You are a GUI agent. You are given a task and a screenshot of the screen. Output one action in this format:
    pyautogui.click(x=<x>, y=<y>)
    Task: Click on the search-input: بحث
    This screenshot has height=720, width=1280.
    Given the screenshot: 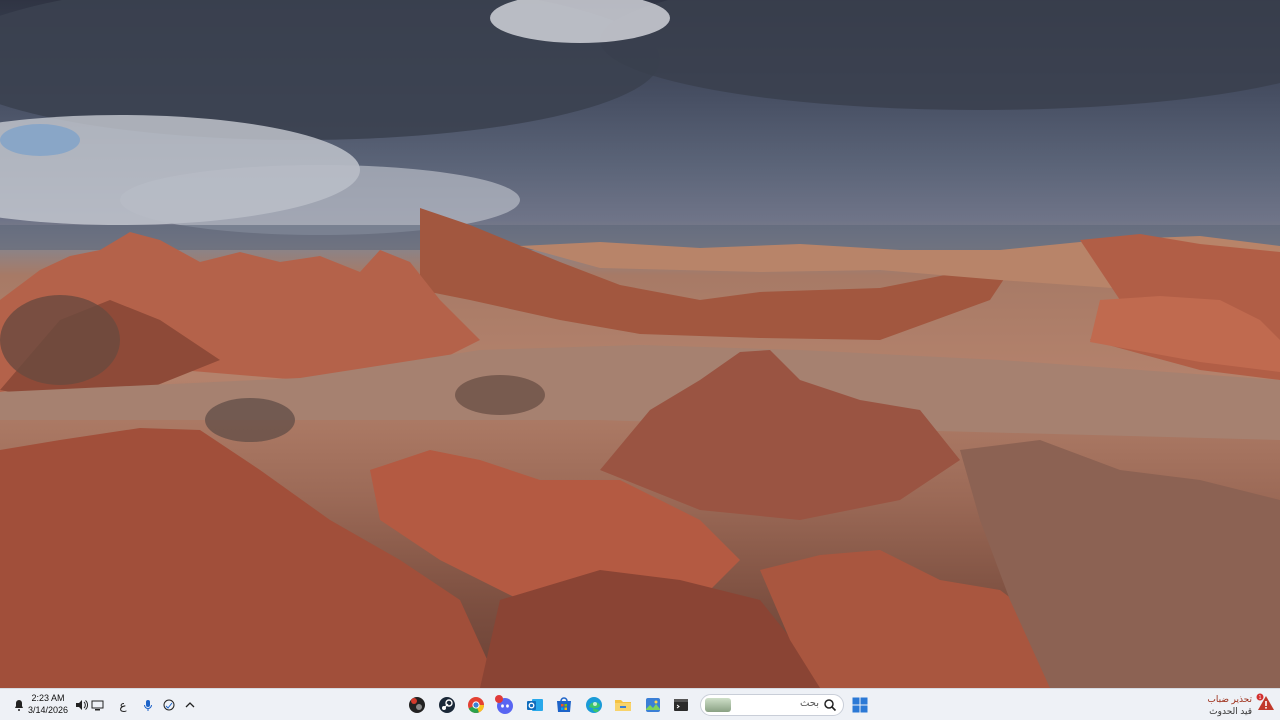 What is the action you would take?
    pyautogui.click(x=772, y=705)
    